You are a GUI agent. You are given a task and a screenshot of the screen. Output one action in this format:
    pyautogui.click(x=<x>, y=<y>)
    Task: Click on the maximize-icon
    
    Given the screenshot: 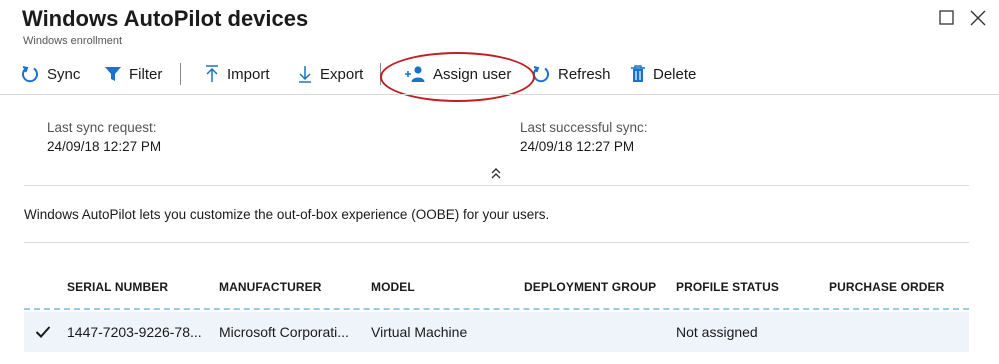 What is the action you would take?
    pyautogui.click(x=946, y=17)
    